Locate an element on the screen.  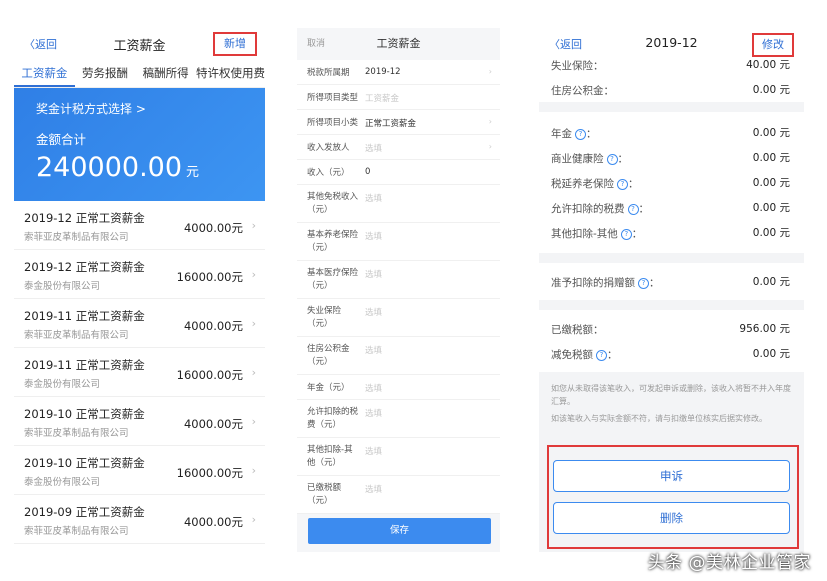
add-button: 新增 is located at coordinates (235, 44).